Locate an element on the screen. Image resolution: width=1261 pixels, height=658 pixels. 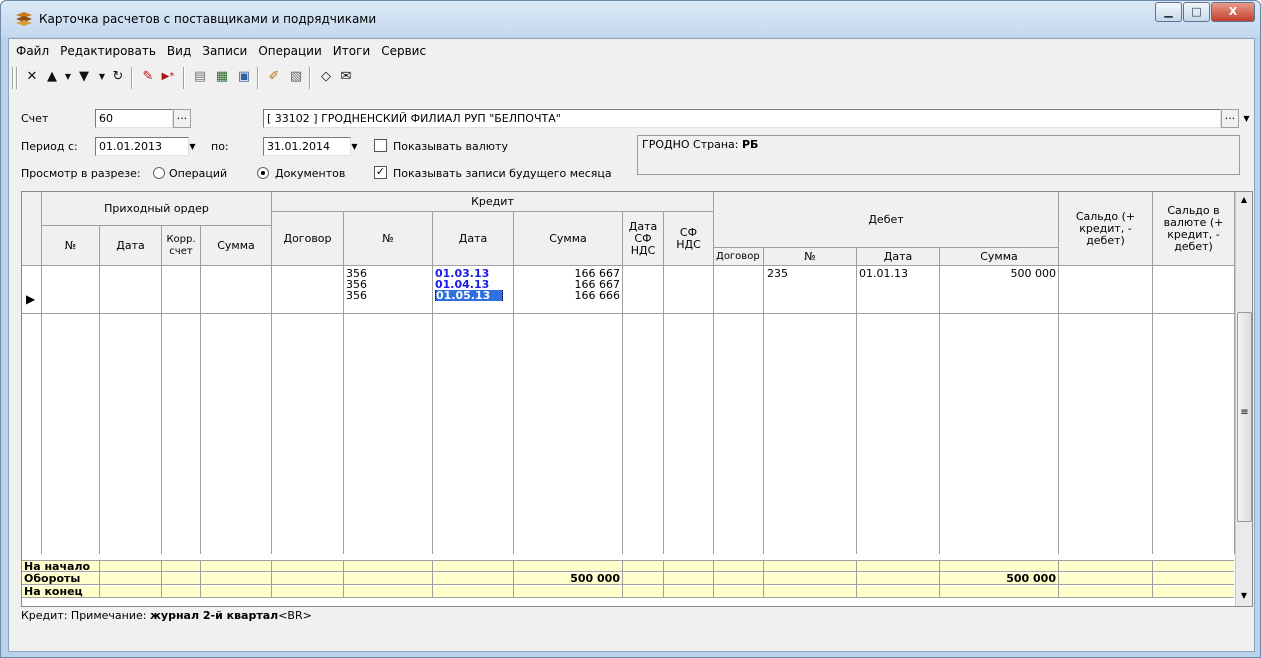
account-field: 60 is located at coordinates (134, 118).